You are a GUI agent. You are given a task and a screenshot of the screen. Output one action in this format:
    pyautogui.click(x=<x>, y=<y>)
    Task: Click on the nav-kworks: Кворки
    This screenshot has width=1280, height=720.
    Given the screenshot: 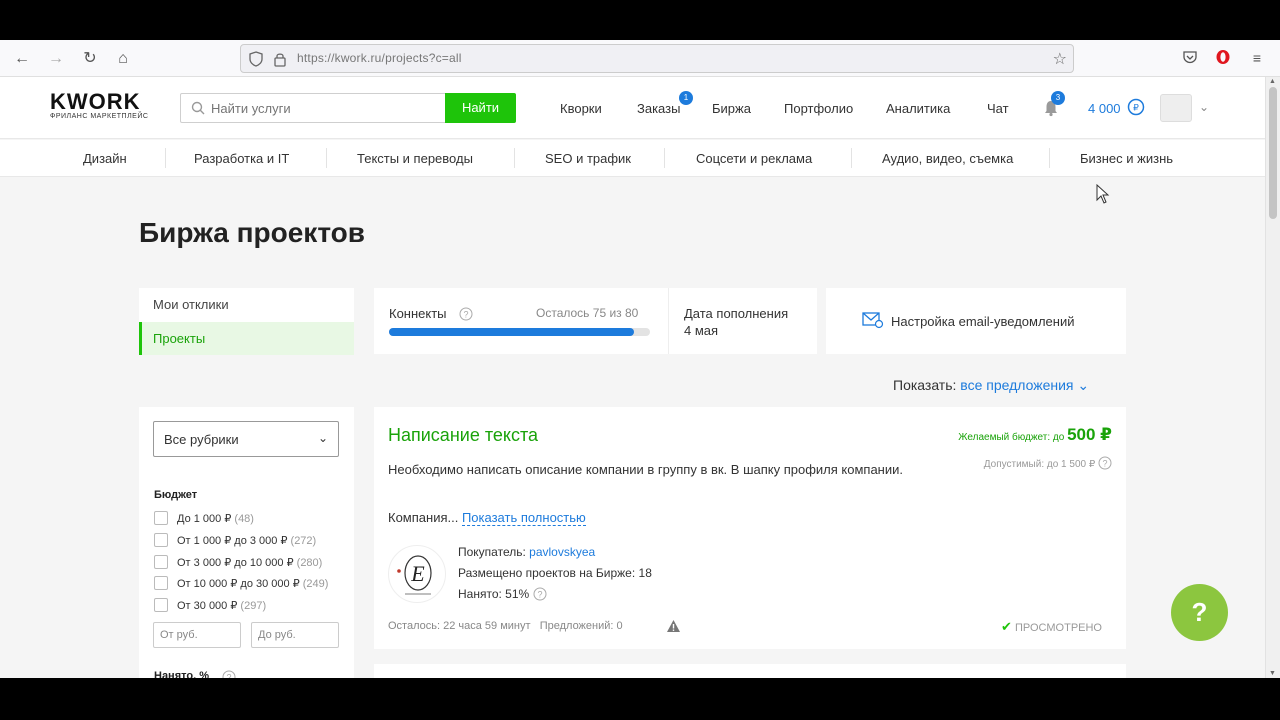 What is the action you would take?
    pyautogui.click(x=581, y=108)
    